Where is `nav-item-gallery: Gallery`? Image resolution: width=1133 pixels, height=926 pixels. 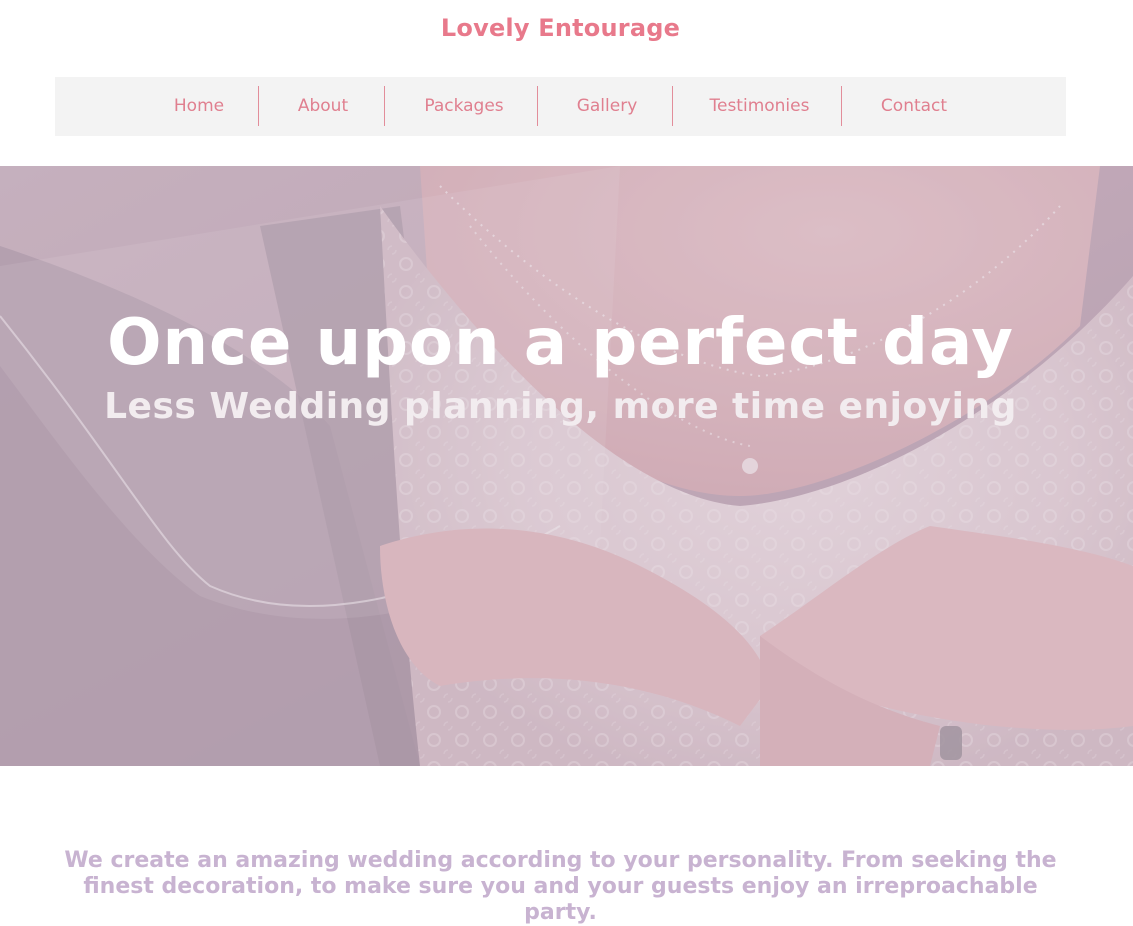 nav-item-gallery: Gallery is located at coordinates (607, 106).